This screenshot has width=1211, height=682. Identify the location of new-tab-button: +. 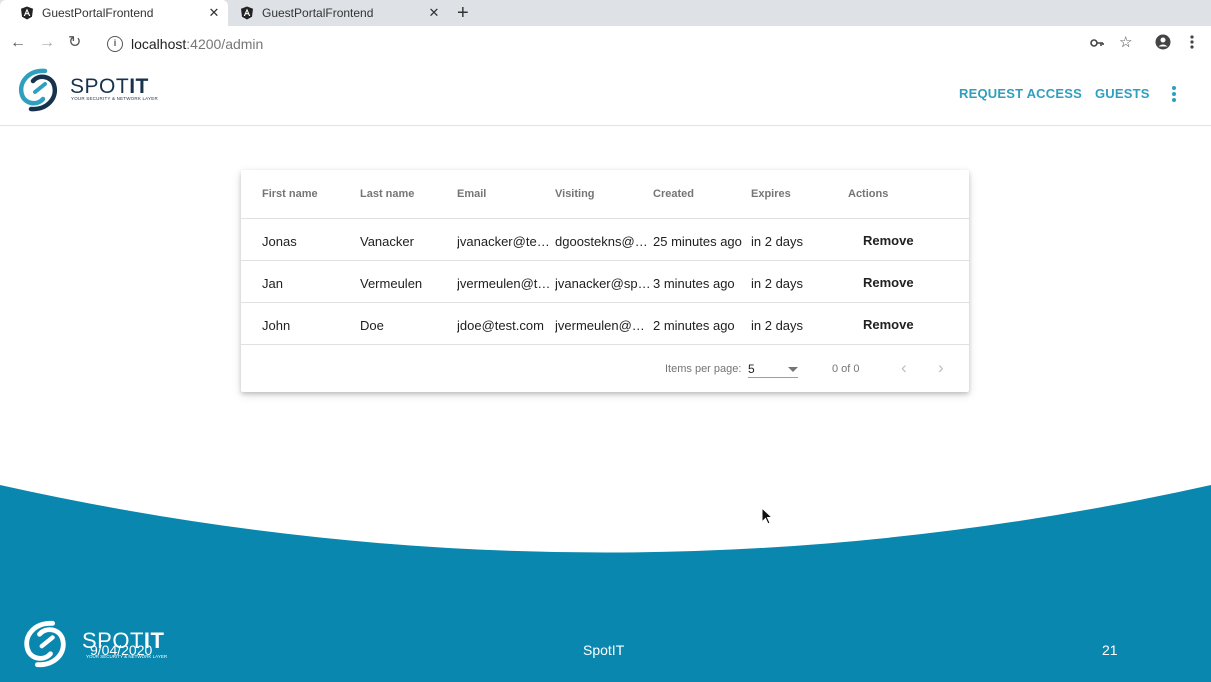
(463, 13).